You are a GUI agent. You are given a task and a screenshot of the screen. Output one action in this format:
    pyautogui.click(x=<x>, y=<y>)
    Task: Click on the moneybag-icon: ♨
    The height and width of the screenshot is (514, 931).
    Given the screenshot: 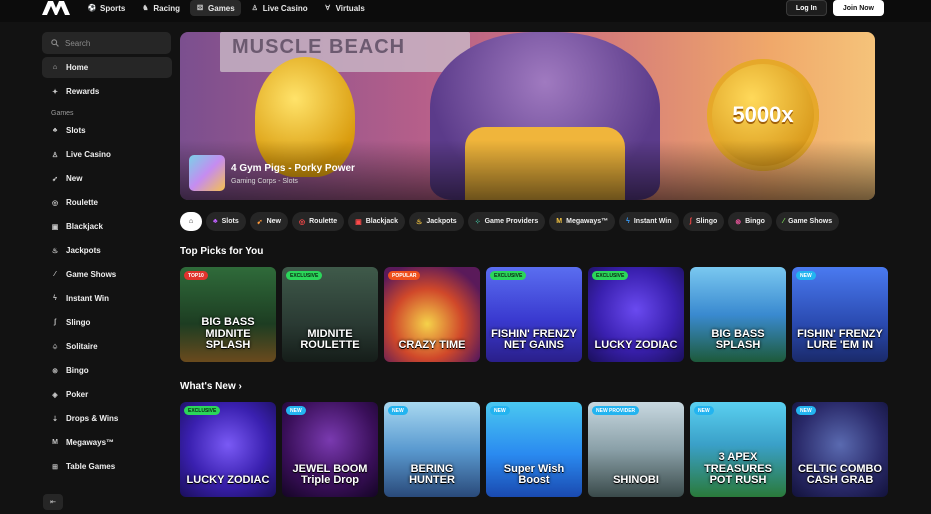 What is the action you would take?
    pyautogui.click(x=55, y=251)
    